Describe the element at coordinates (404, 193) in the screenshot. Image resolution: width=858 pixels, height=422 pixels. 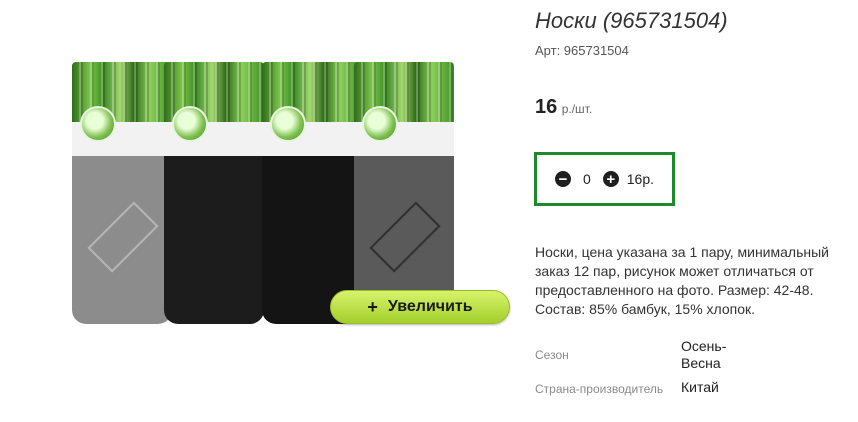
I see `sock-dark-gray` at that location.